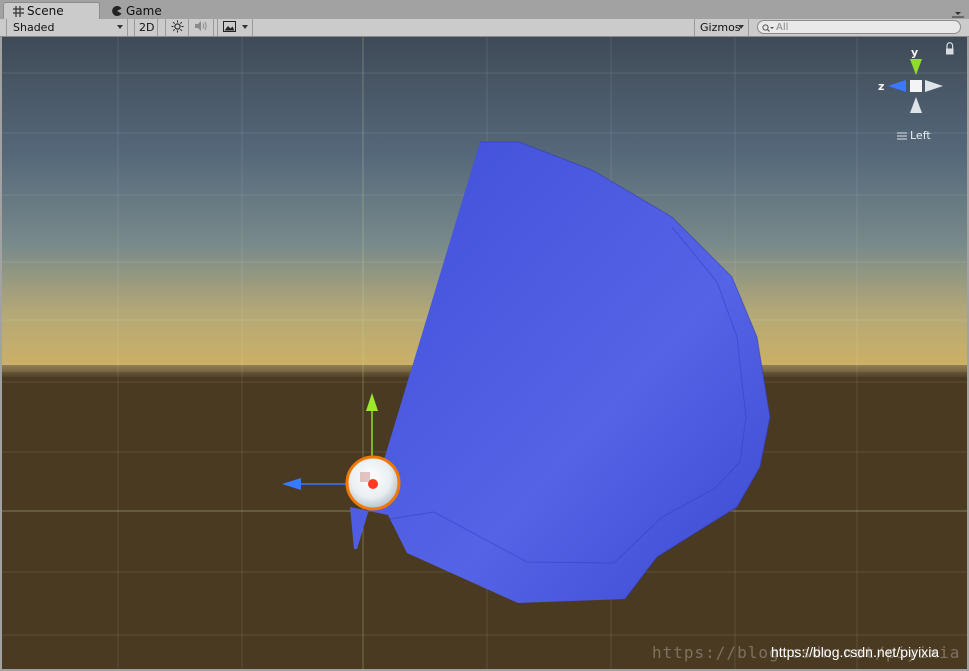 The width and height of the screenshot is (969, 671). Describe the element at coordinates (881, 86) in the screenshot. I see `axis-z-label: z` at that location.